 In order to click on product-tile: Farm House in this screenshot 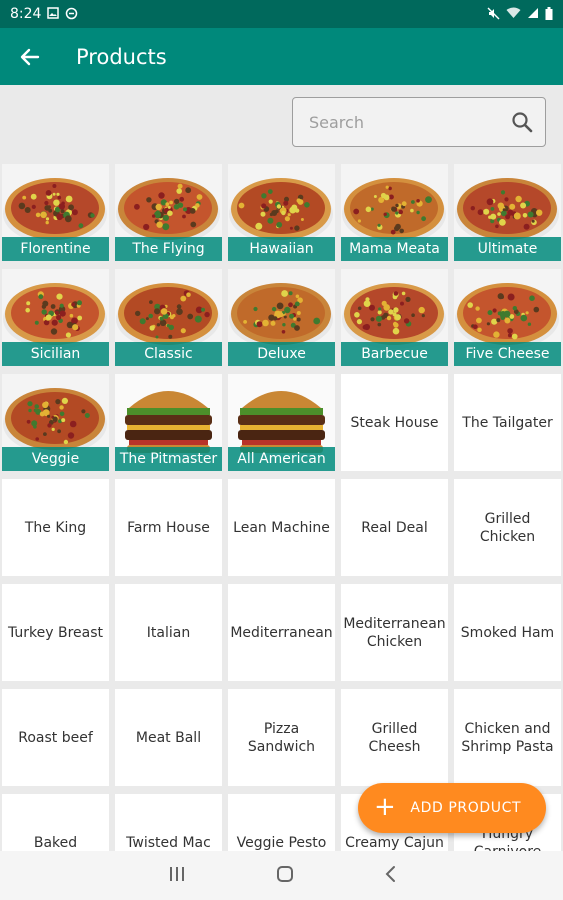, I will do `click(168, 527)`.